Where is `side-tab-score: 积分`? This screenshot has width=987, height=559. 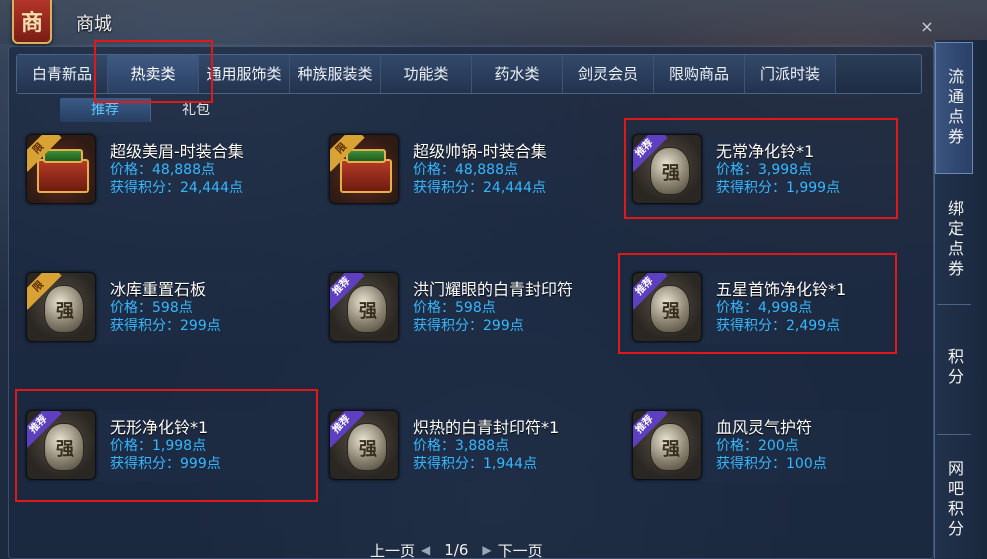 side-tab-score: 积分 is located at coordinates (954, 368).